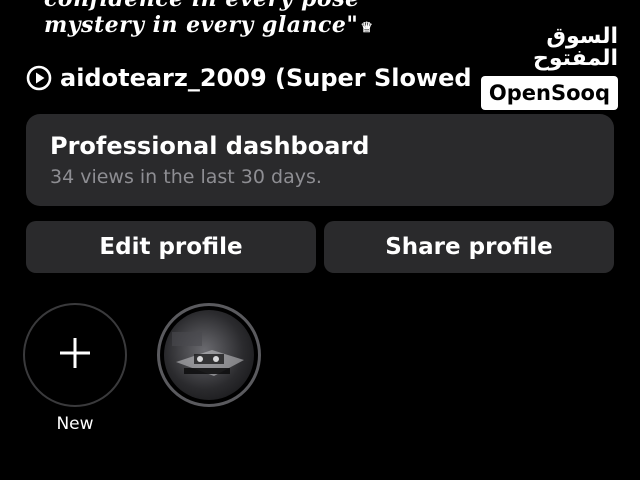 This screenshot has height=480, width=640. Describe the element at coordinates (266, 78) in the screenshot. I see `music-track-title: aidotearz_2009 (Super Slowed` at that location.